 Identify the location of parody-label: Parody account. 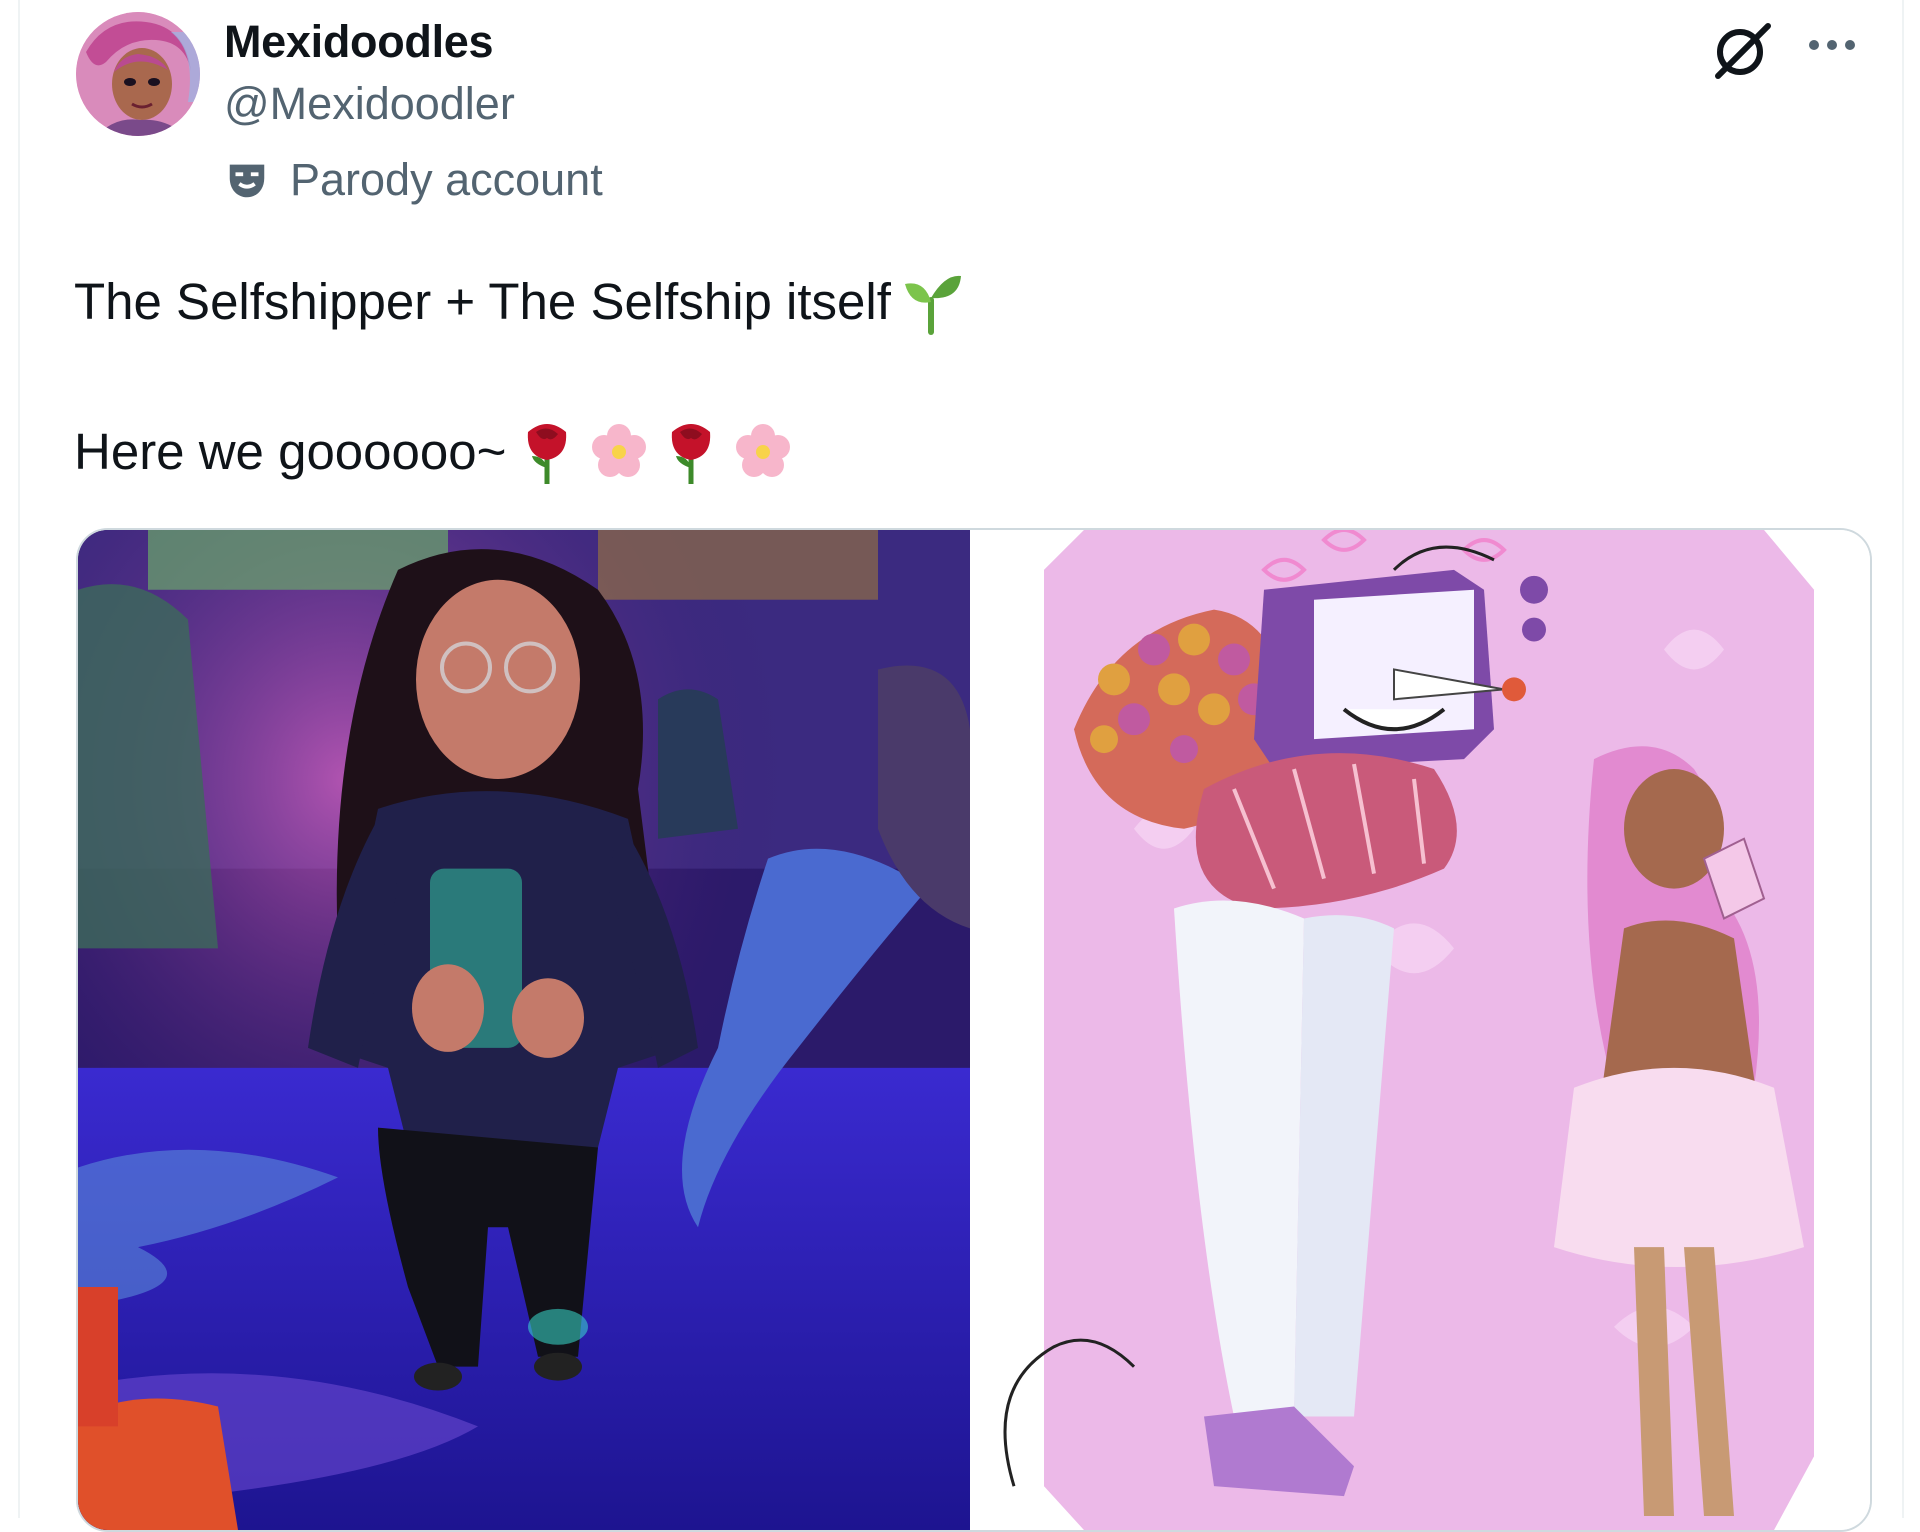
(413, 180).